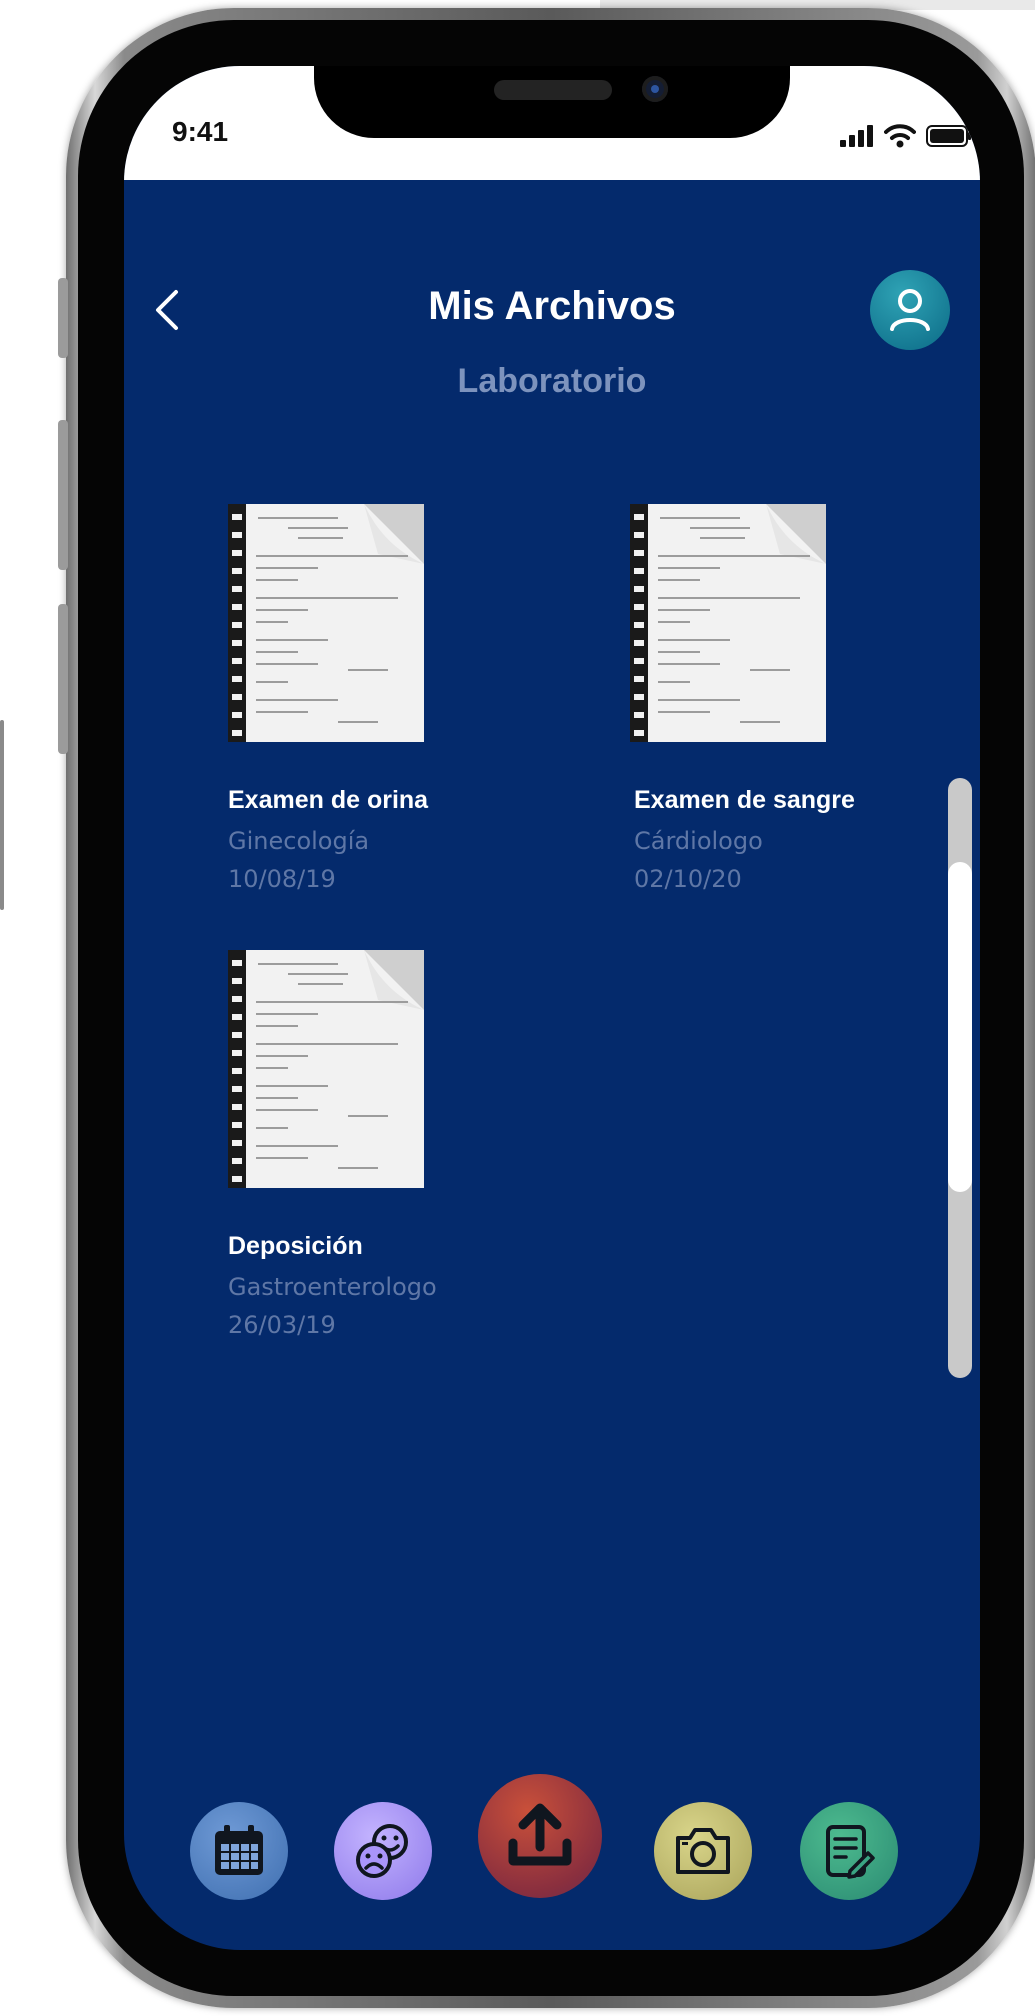  Describe the element at coordinates (295, 1246) in the screenshot. I see `file-title: Deposición` at that location.